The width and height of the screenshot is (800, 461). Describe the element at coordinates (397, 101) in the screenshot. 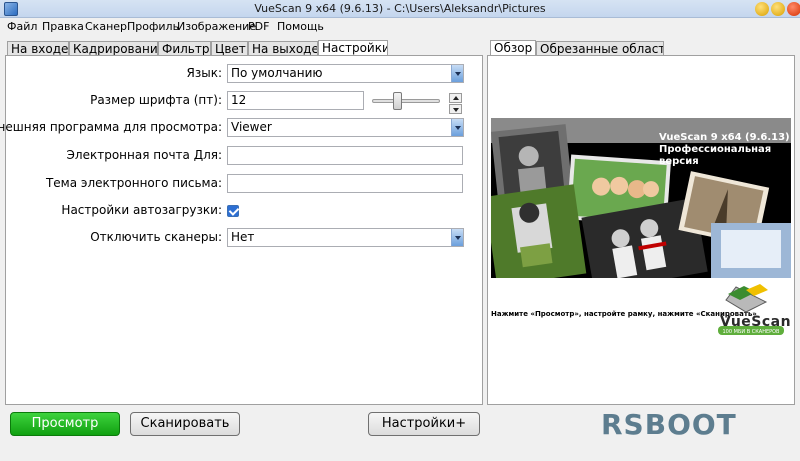

I see `font-size-slider-thumb` at that location.